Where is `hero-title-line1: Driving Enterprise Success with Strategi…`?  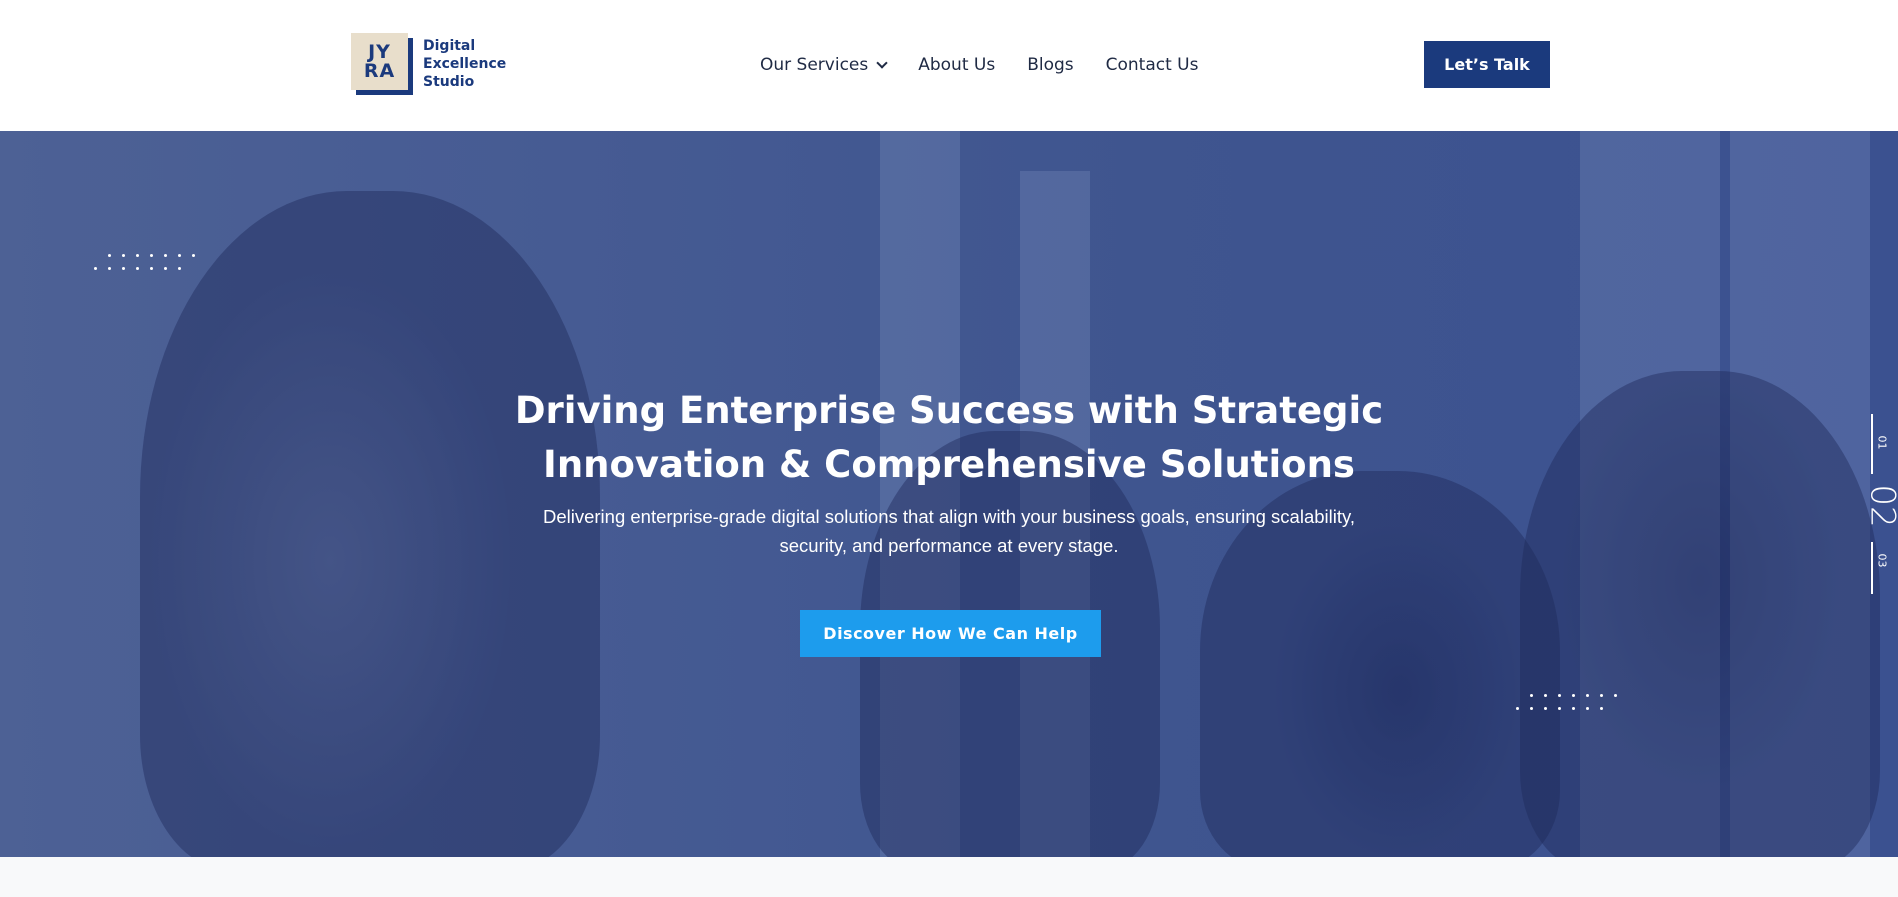
hero-title-line1: Driving Enterprise Success with Strategi… is located at coordinates (949, 410).